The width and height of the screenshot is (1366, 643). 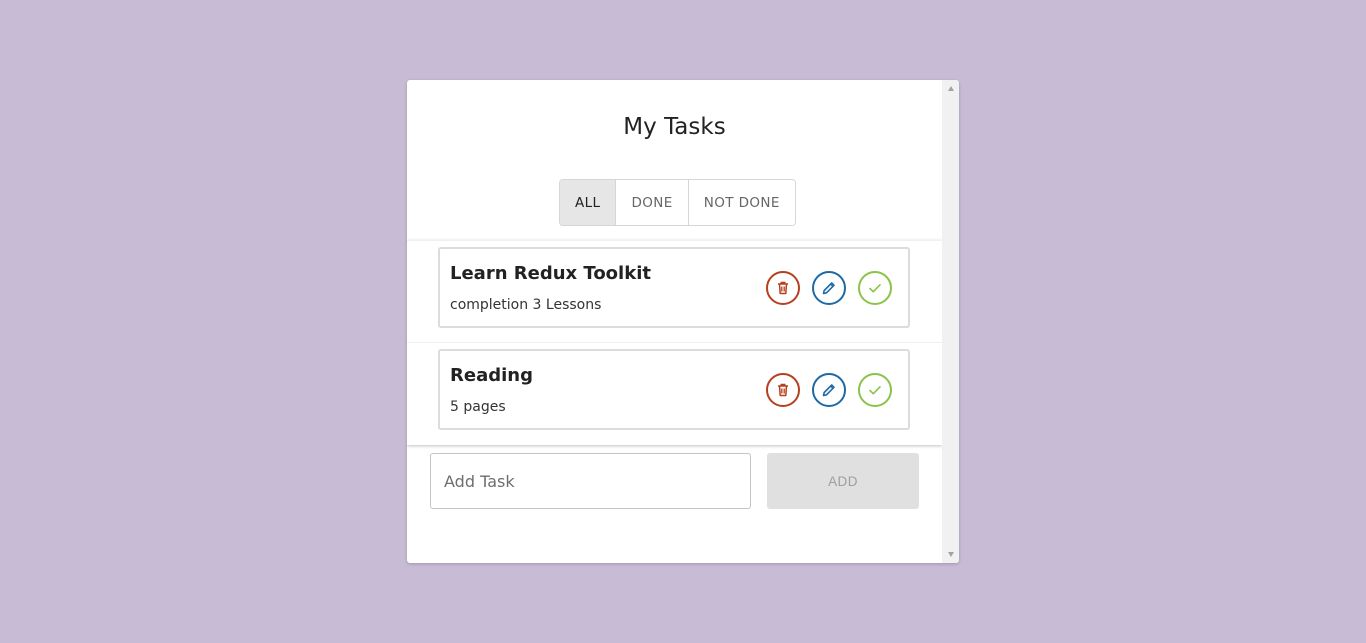 I want to click on task-card: Learn Redux Toolkit completion 3 Lessons, so click(x=674, y=287).